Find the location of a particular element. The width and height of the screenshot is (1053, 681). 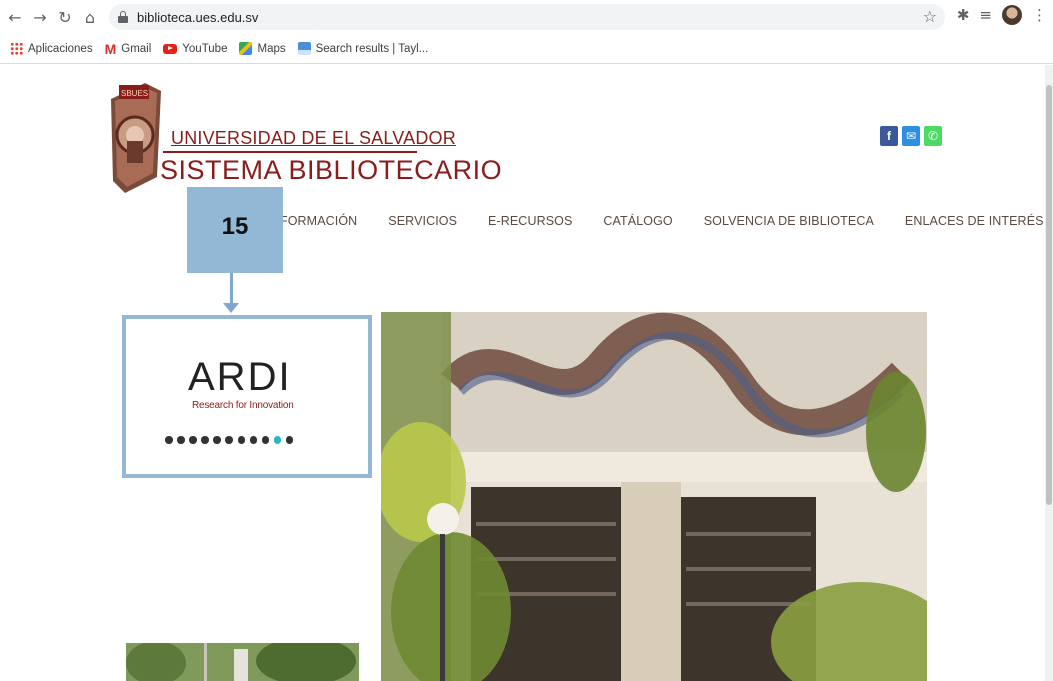

sbues-logo: SBUES is located at coordinates (136, 136).